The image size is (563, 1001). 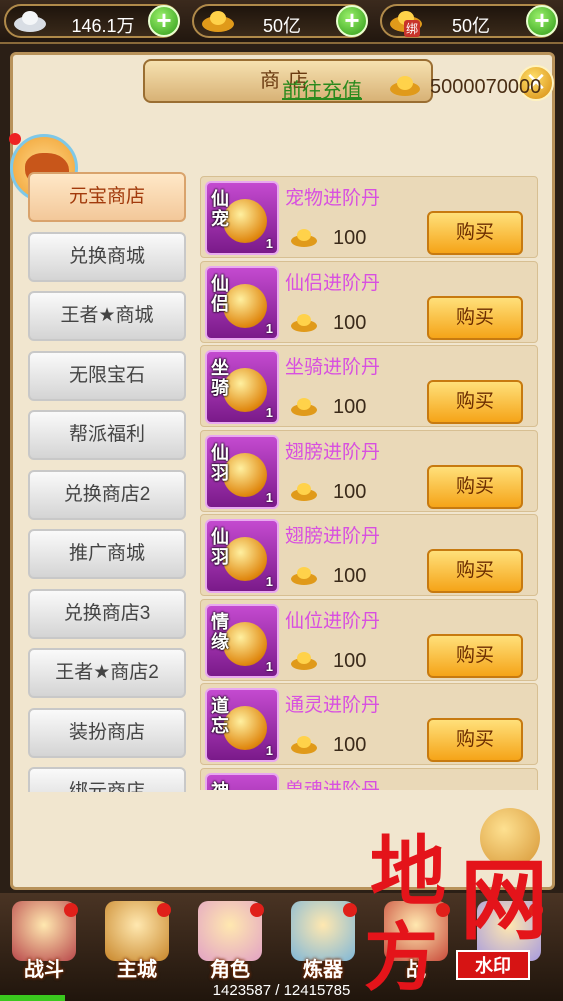 What do you see at coordinates (220, 293) in the screenshot?
I see `item-glyph: 仙侣` at bounding box center [220, 293].